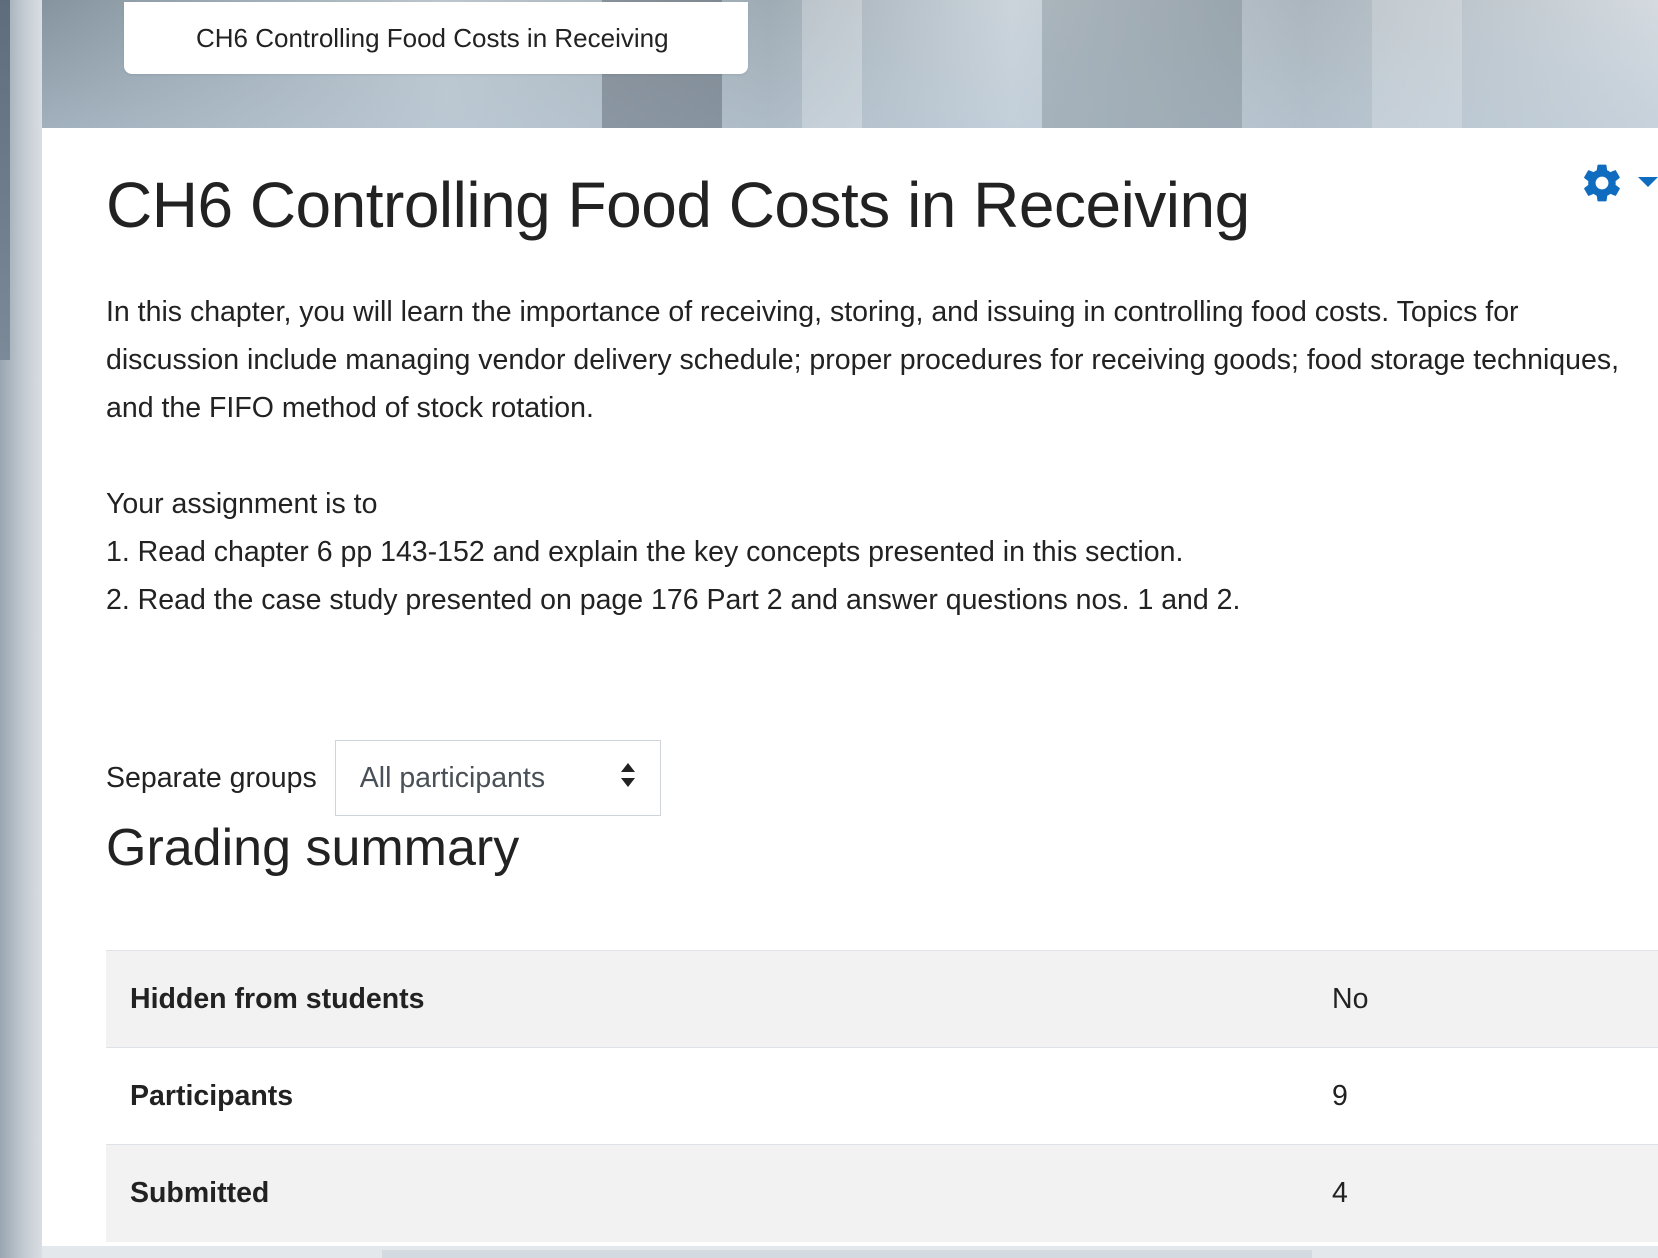 The height and width of the screenshot is (1258, 1658). I want to click on row-label: Participants, so click(212, 1095).